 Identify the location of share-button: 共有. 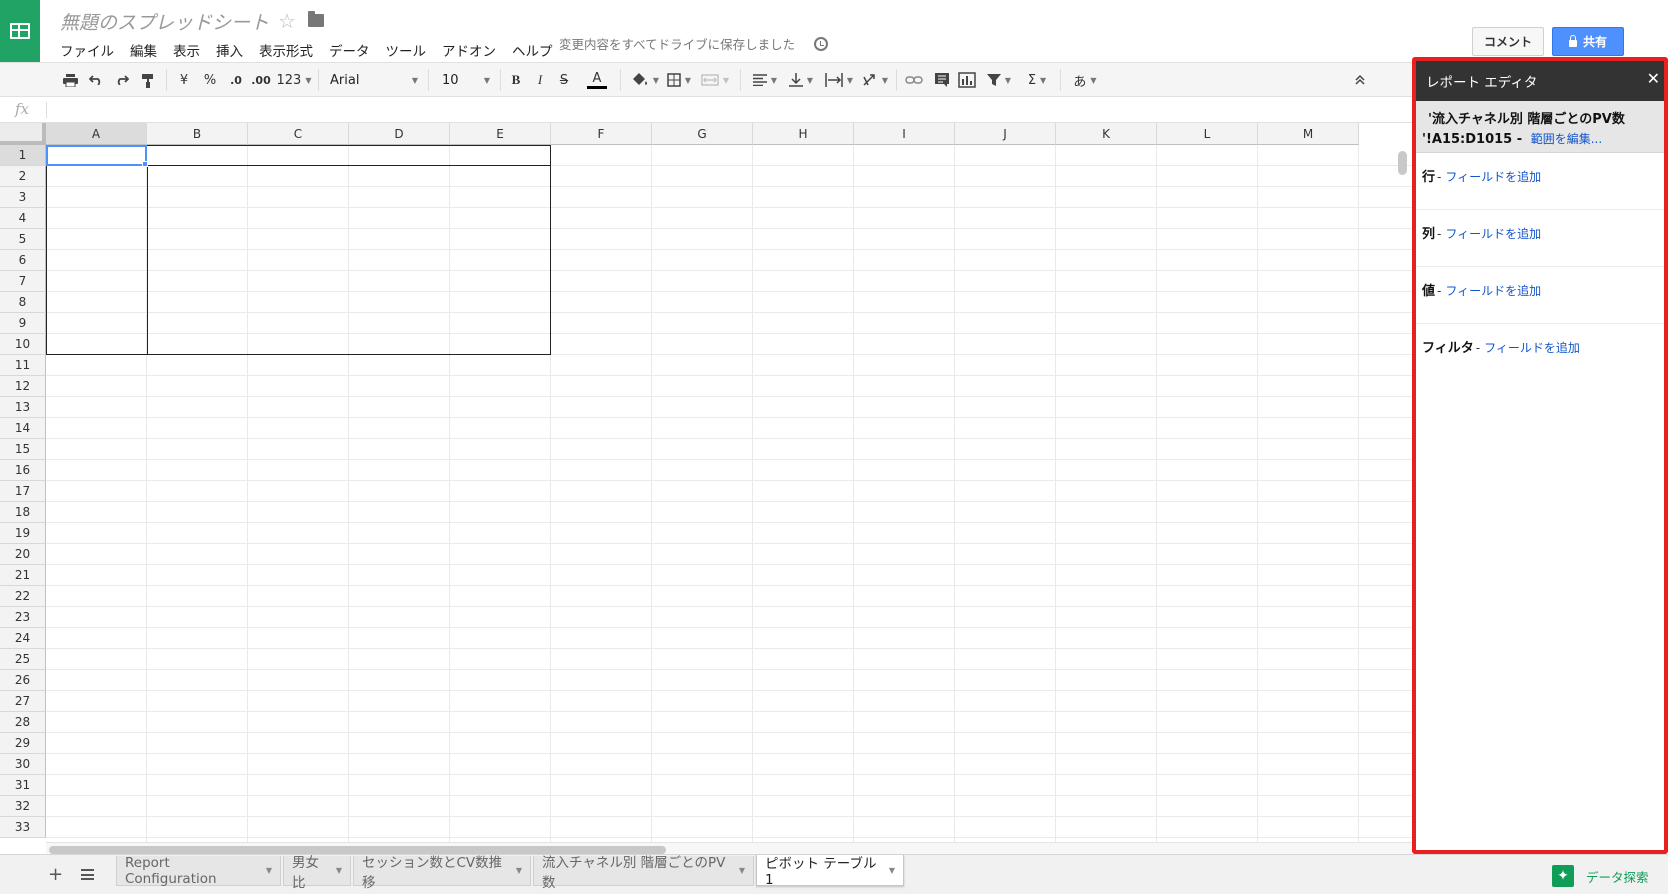
(1588, 41).